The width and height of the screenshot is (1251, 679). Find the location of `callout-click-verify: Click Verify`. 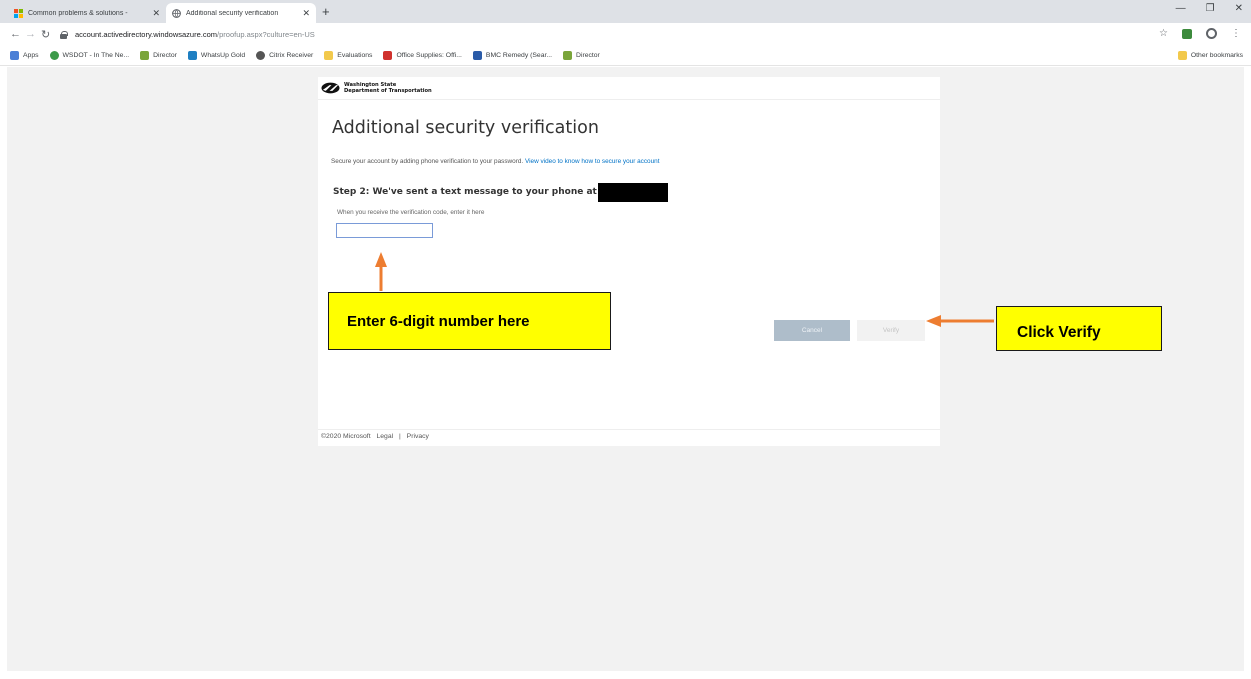

callout-click-verify: Click Verify is located at coordinates (1079, 328).